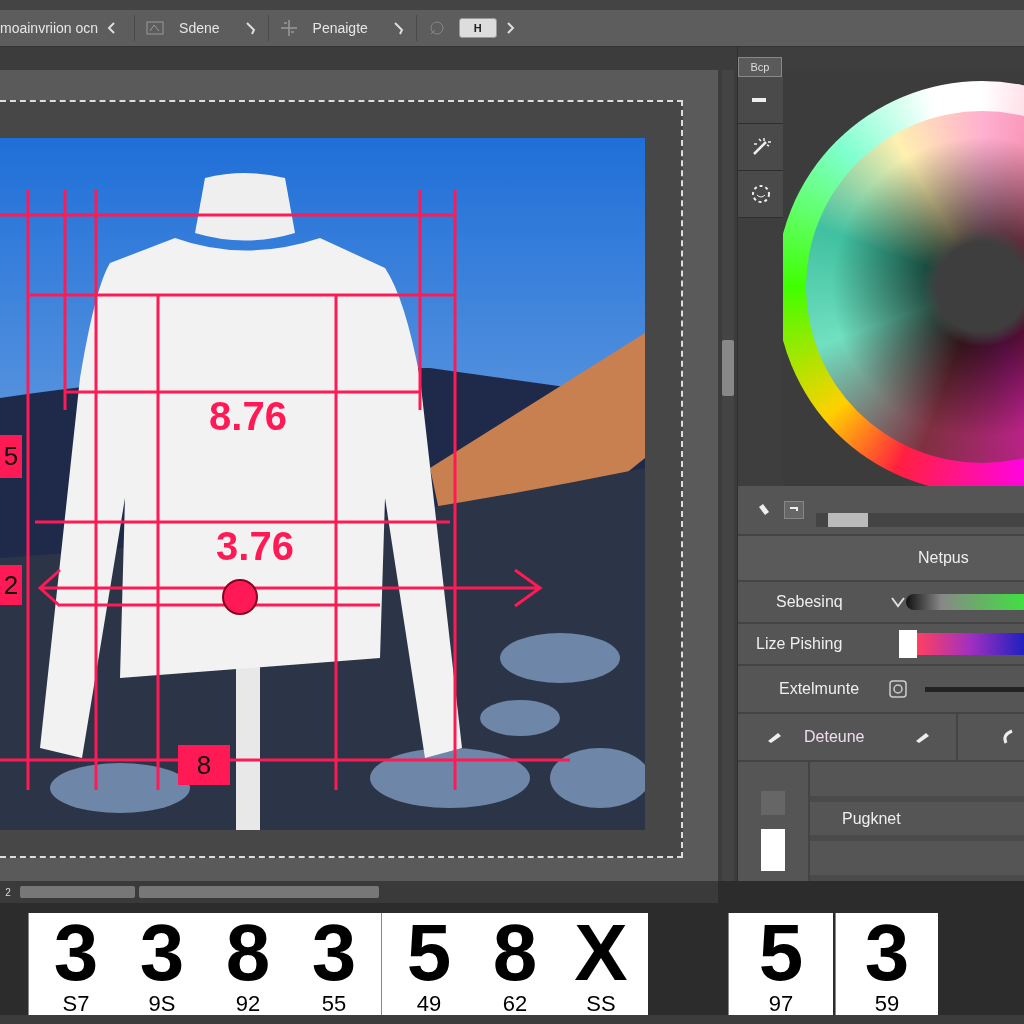 The width and height of the screenshot is (1024, 1024). I want to click on measurement-value: 3.76, so click(255, 546).